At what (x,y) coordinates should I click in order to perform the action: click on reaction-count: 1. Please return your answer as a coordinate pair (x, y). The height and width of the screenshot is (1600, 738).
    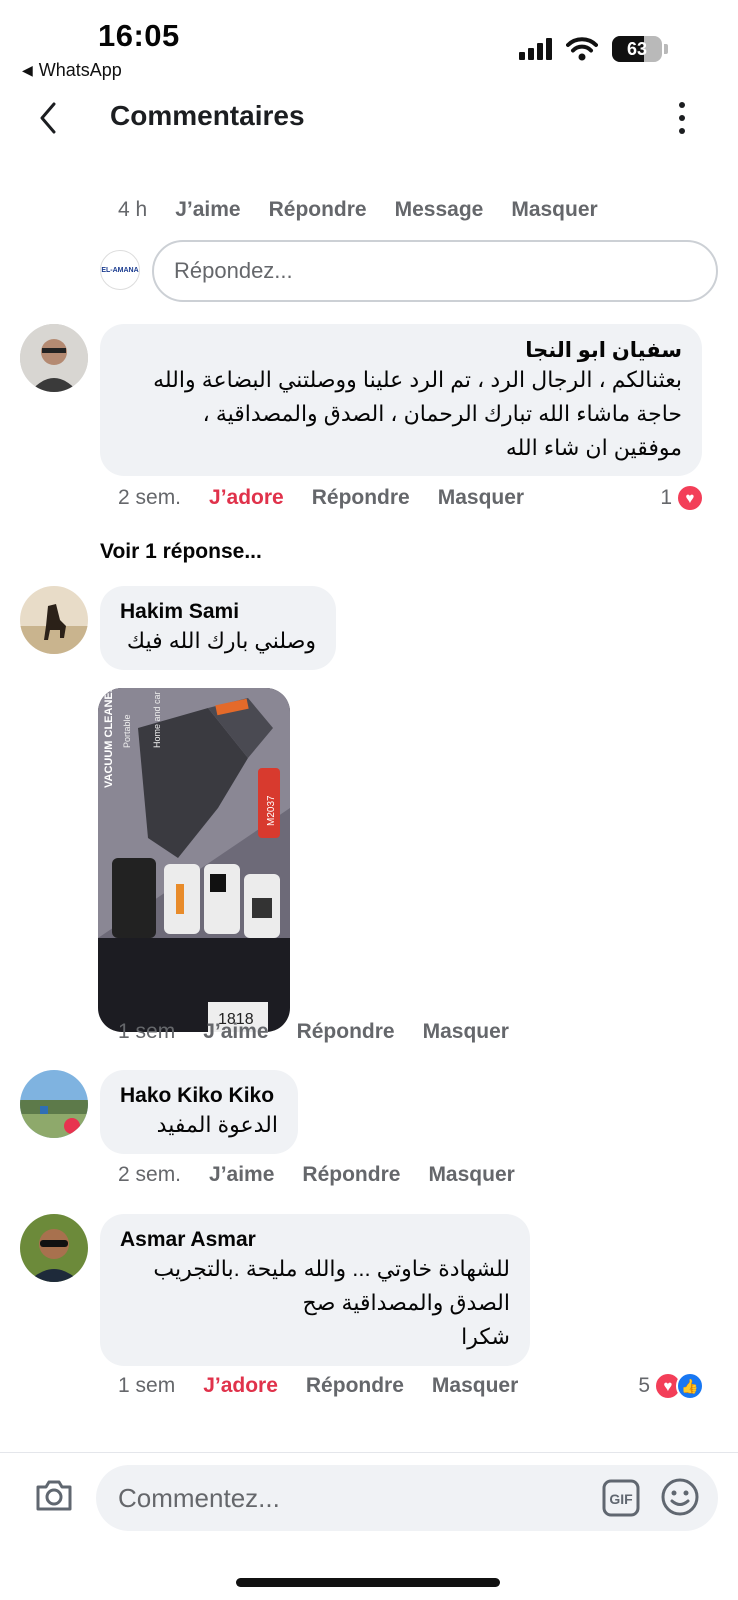
    Looking at the image, I should click on (666, 497).